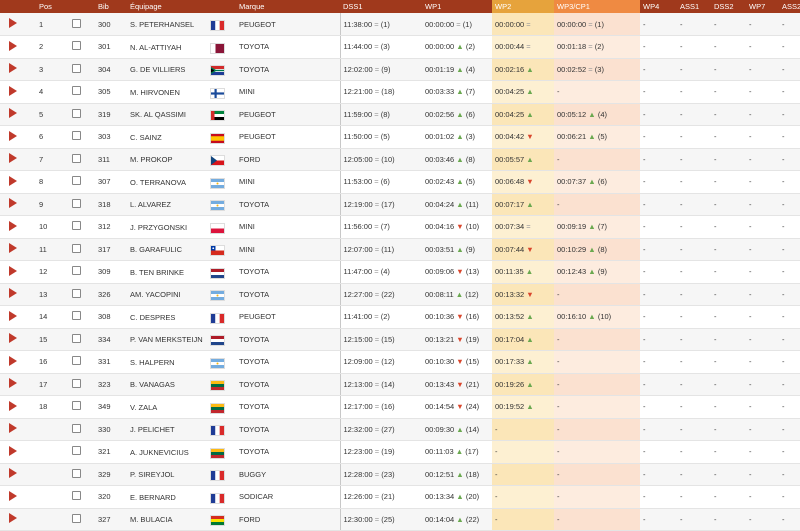 The image size is (800, 531). I want to click on crew-name: SK. AL QASSIMI, so click(169, 114).